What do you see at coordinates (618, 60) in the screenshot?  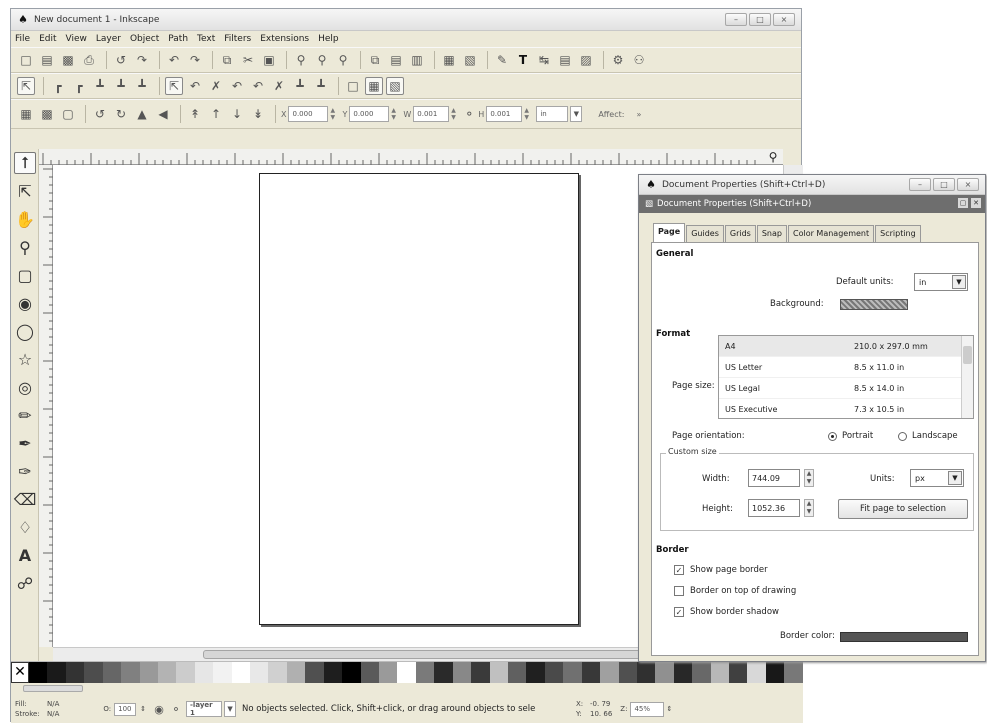 I see `preferences-icon: ⚙` at bounding box center [618, 60].